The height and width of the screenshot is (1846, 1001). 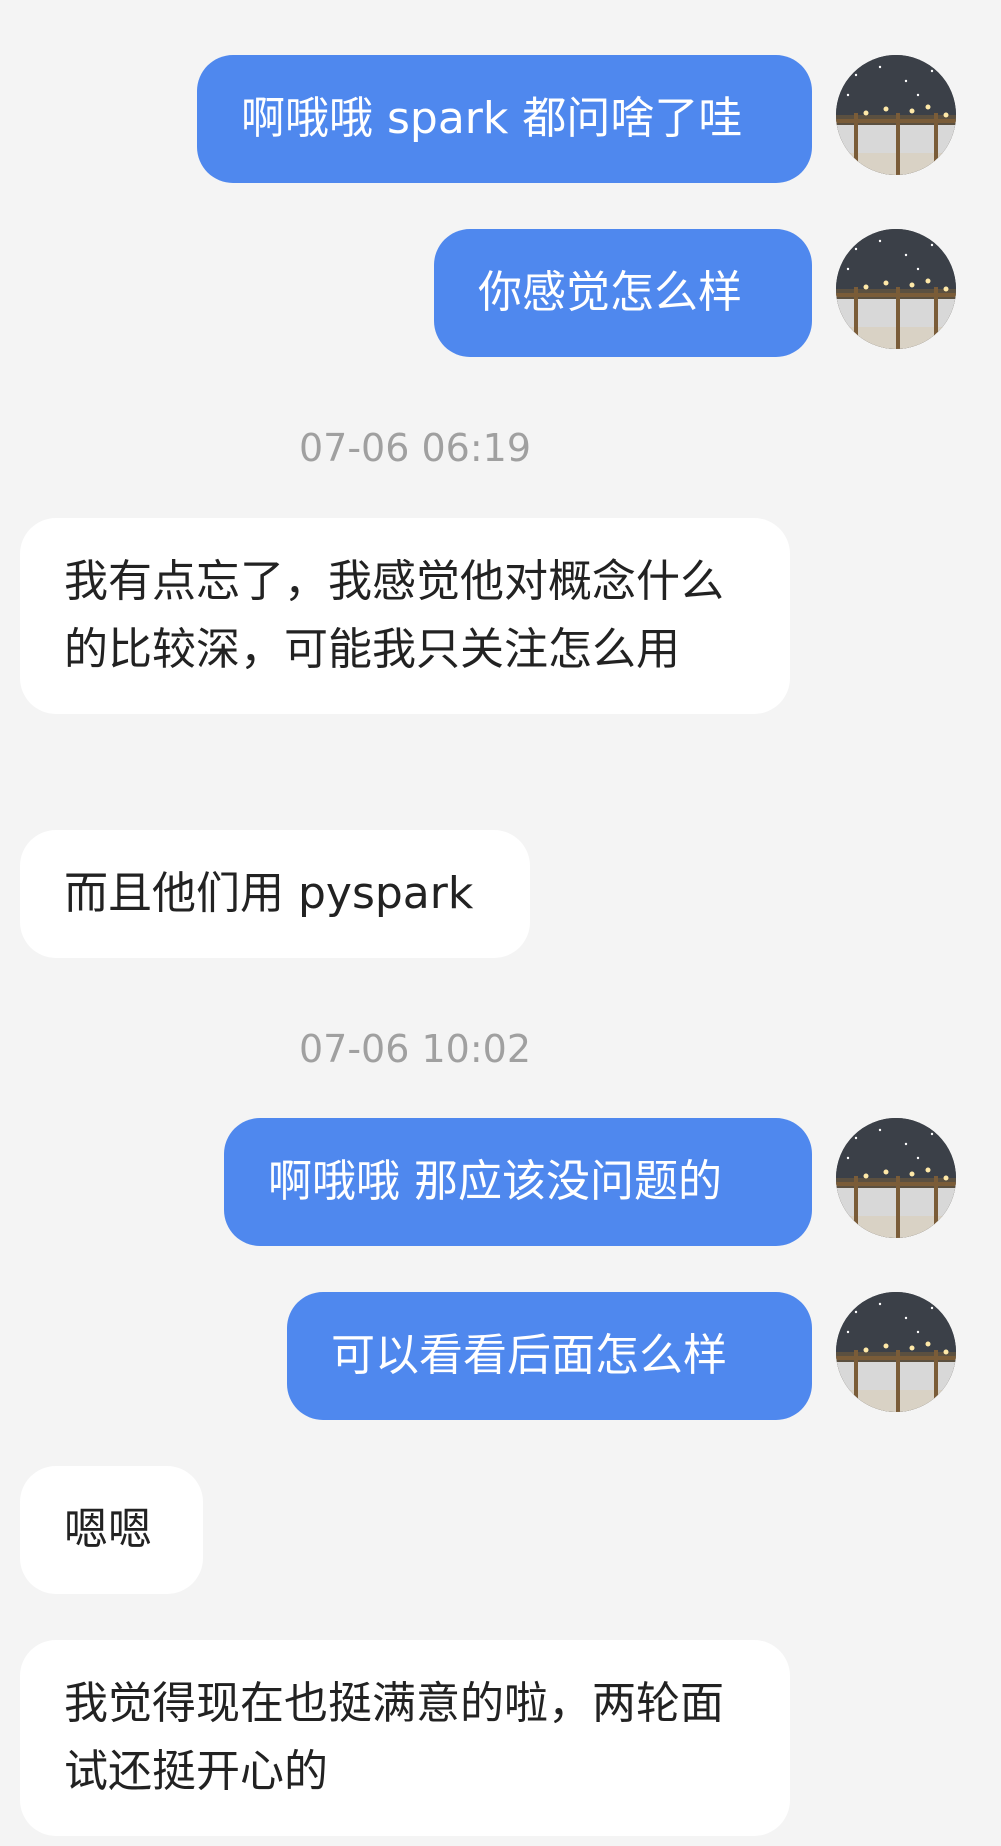 I want to click on message-text: 我有点忘了，我感觉他对概念什么的比较深，可能我只关注怎么用, so click(x=394, y=615).